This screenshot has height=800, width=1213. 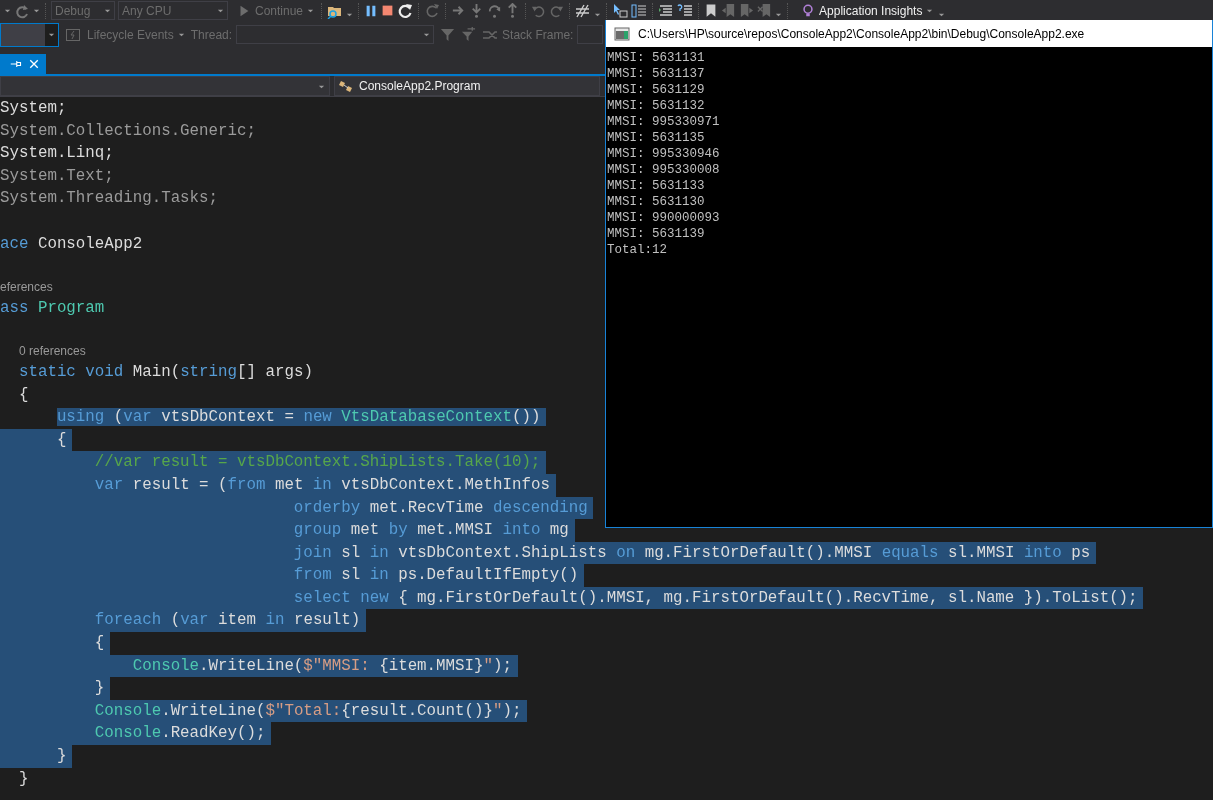 I want to click on pin-icon, so click(x=16, y=64).